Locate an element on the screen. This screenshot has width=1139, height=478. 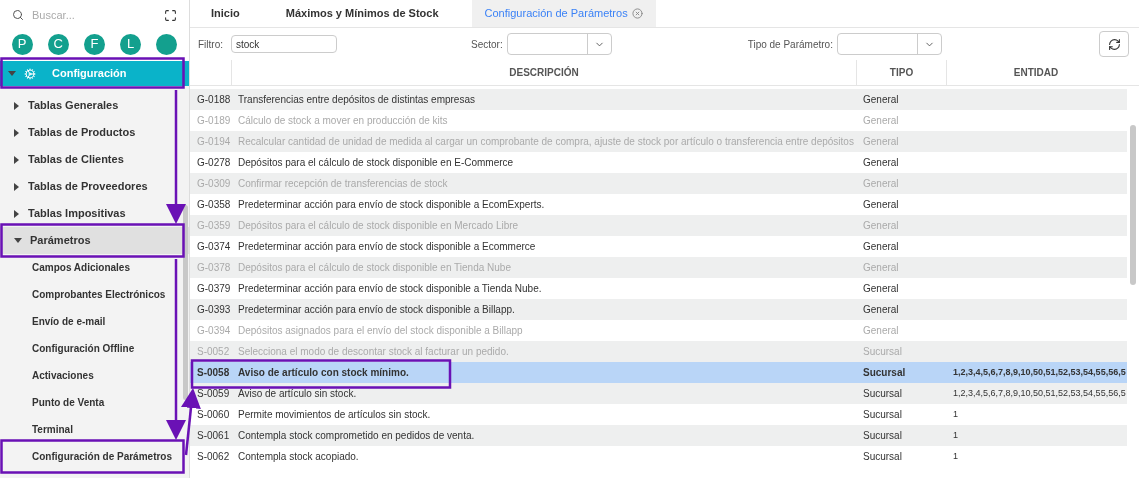
section-label: Configuración is located at coordinates (89, 74).